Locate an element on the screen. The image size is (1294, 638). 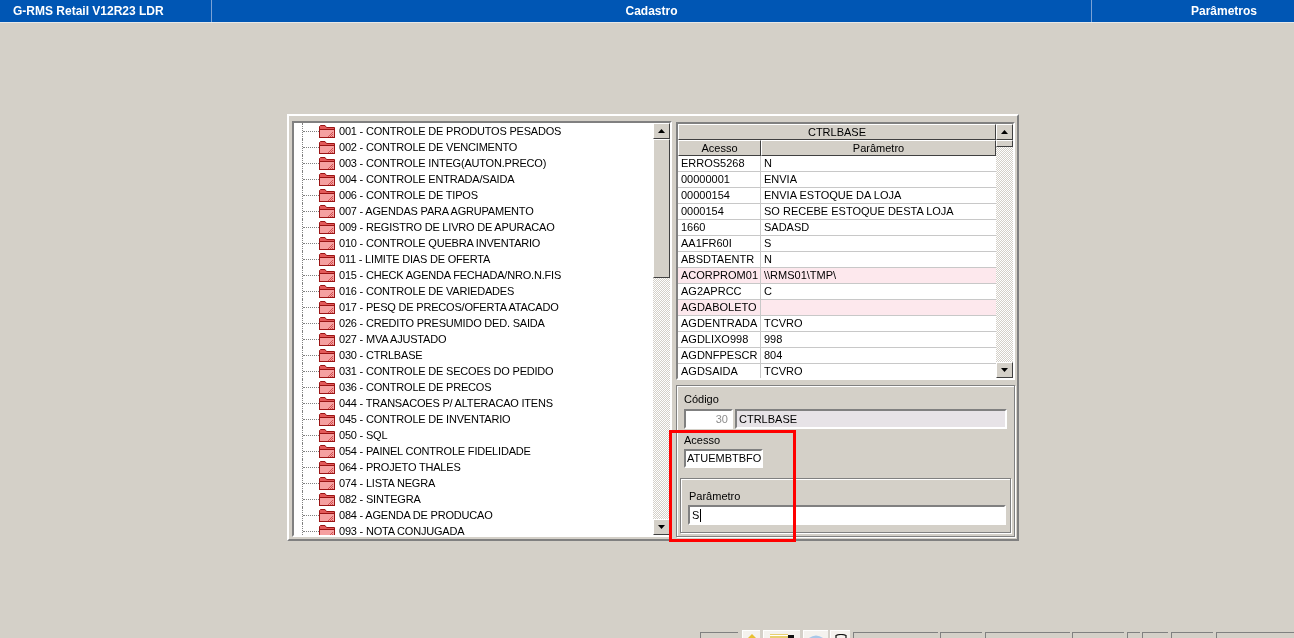
table-cell-text: ENVIA is located at coordinates (780, 180).